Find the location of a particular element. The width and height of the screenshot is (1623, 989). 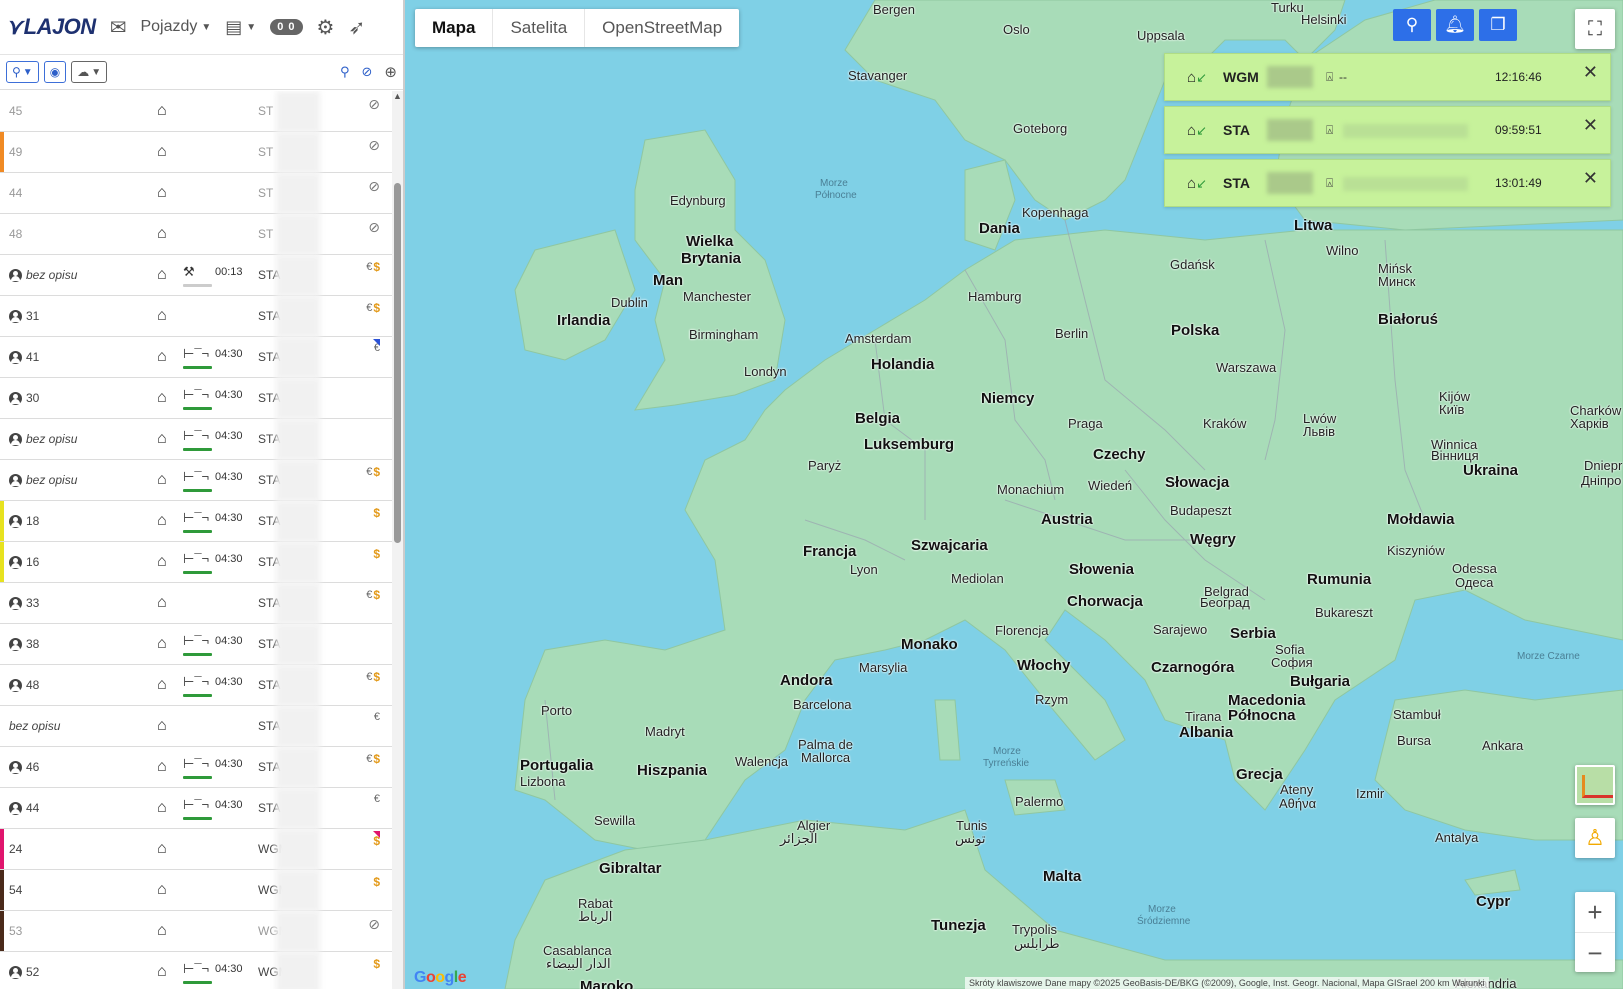

copy-icon: ❐ is located at coordinates (1498, 24).